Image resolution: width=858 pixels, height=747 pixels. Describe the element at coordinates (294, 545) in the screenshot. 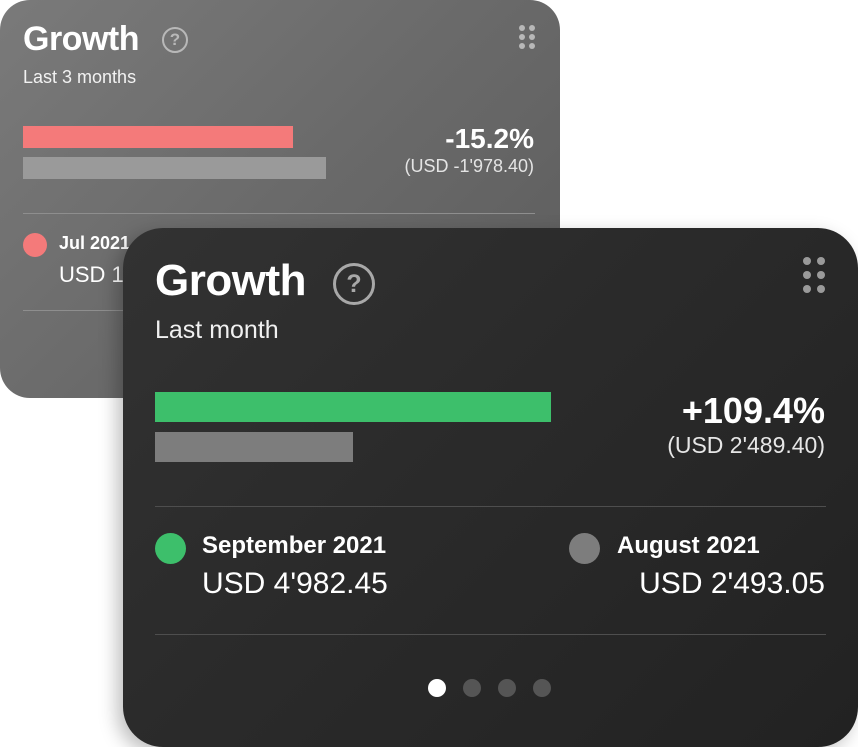

I see `current-period-label: September 2021` at that location.